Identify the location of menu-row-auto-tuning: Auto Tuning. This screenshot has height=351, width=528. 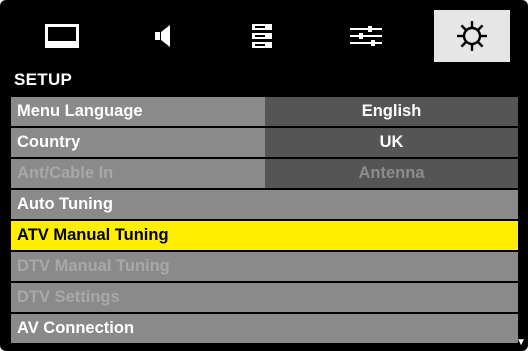
(264, 204).